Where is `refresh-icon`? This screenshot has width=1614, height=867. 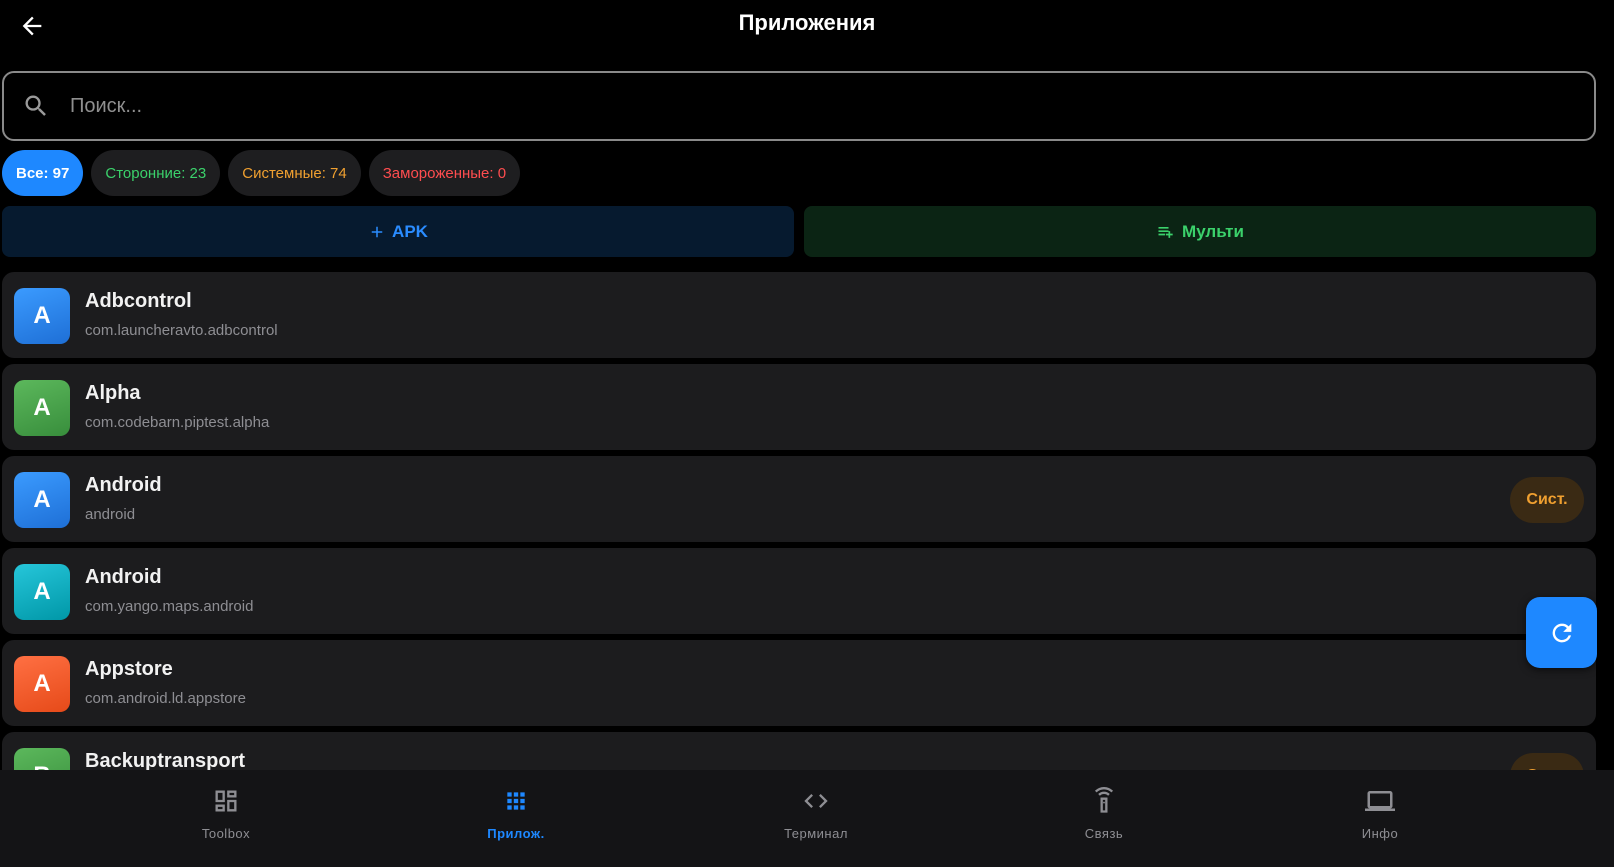 refresh-icon is located at coordinates (1561, 632).